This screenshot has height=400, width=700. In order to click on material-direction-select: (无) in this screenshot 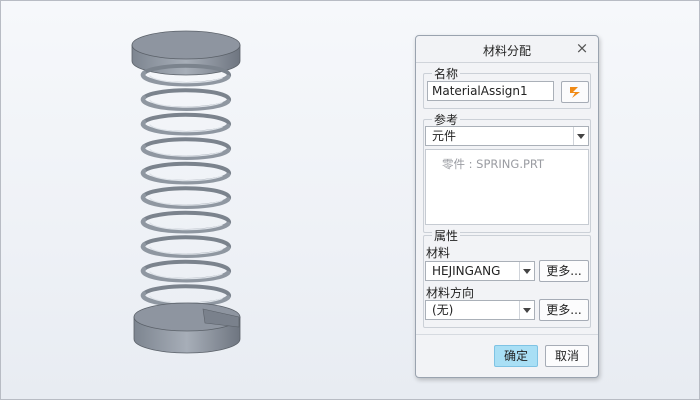, I will do `click(480, 310)`.